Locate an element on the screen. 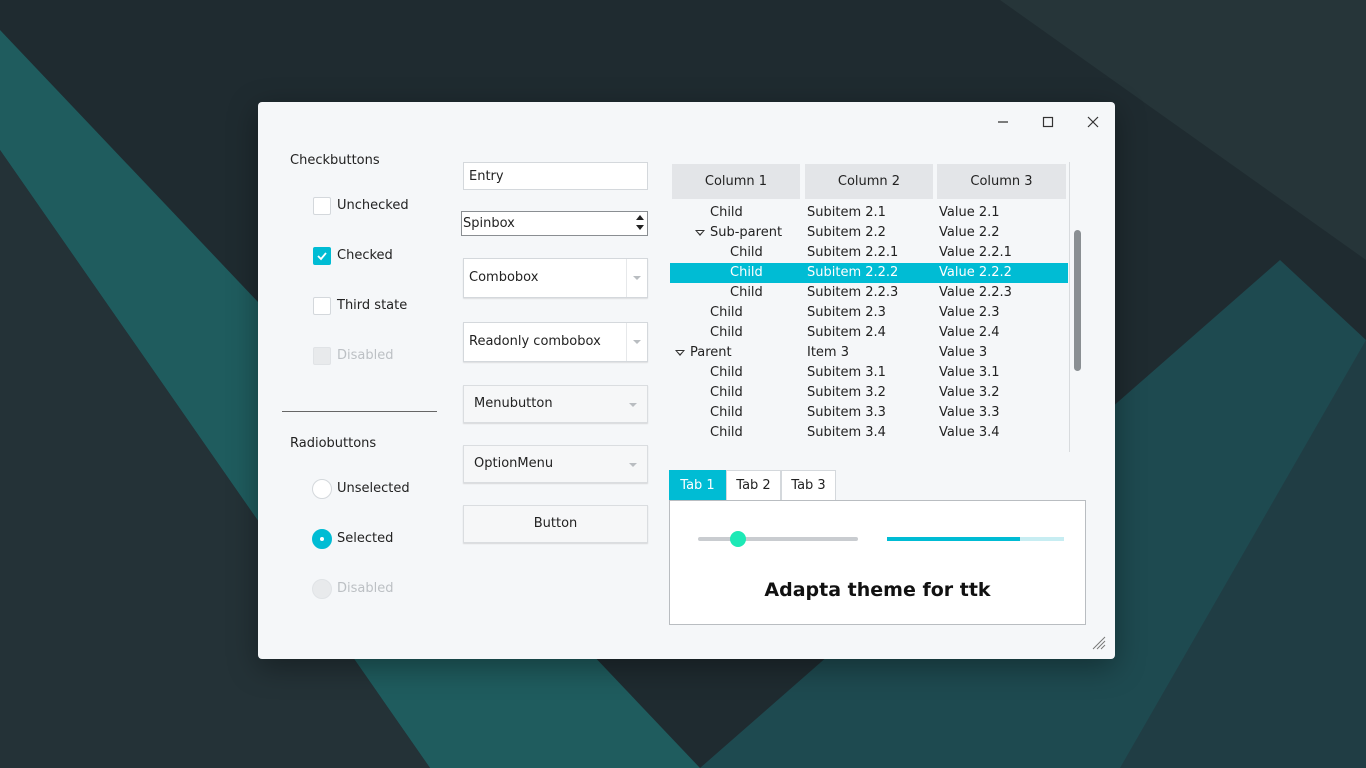  tree-cell-col2: Subitem 2.2.3 is located at coordinates (853, 292).